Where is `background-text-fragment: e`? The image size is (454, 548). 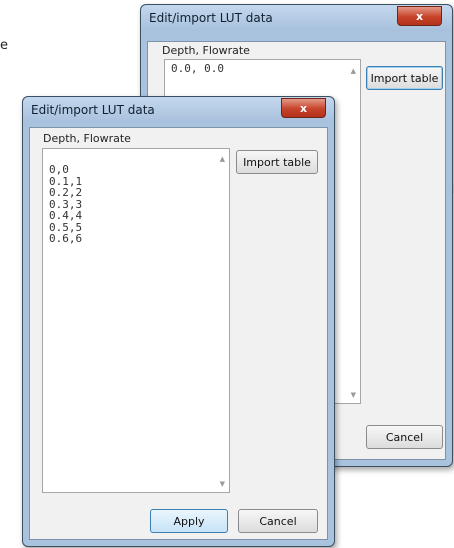 background-text-fragment: e is located at coordinates (4, 45).